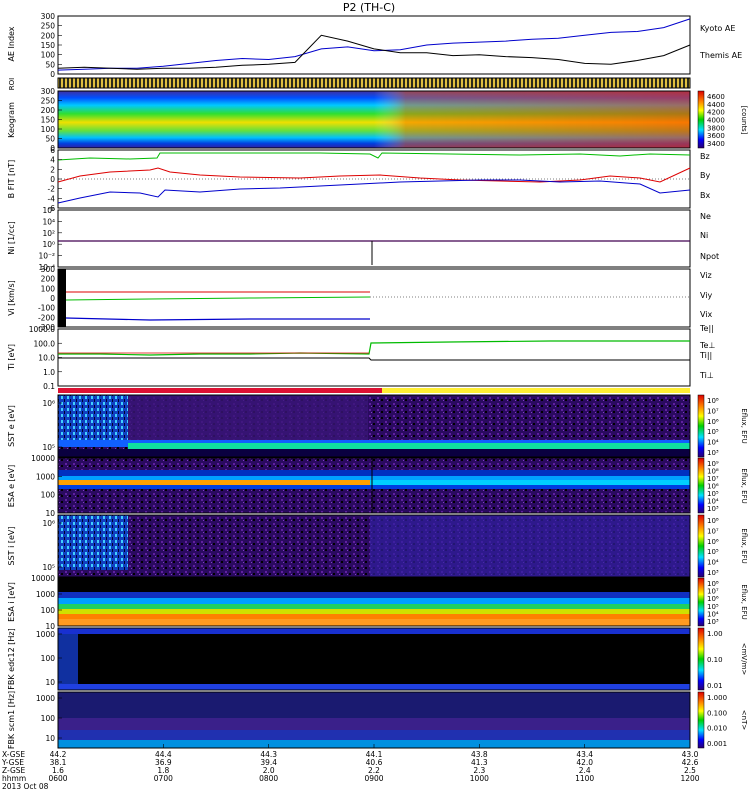  I want to click on esa-i-colorbar, so click(701, 602).